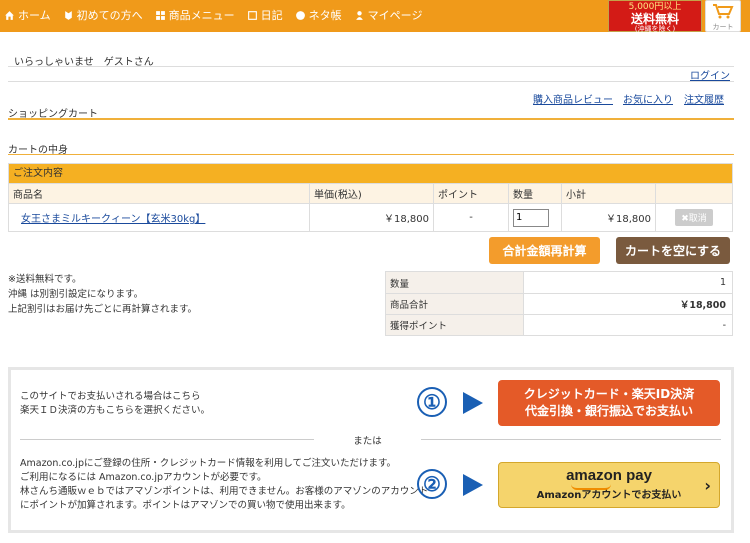  I want to click on quantity-input, so click(531, 217).